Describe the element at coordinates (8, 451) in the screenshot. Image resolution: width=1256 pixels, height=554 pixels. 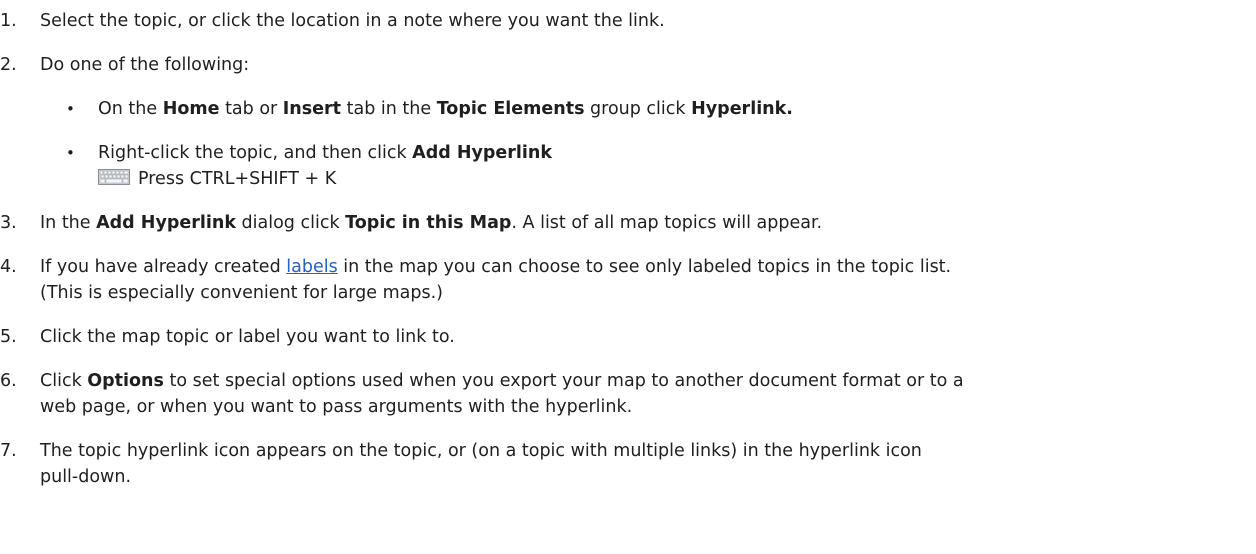
I see `step-number: 7.` at that location.